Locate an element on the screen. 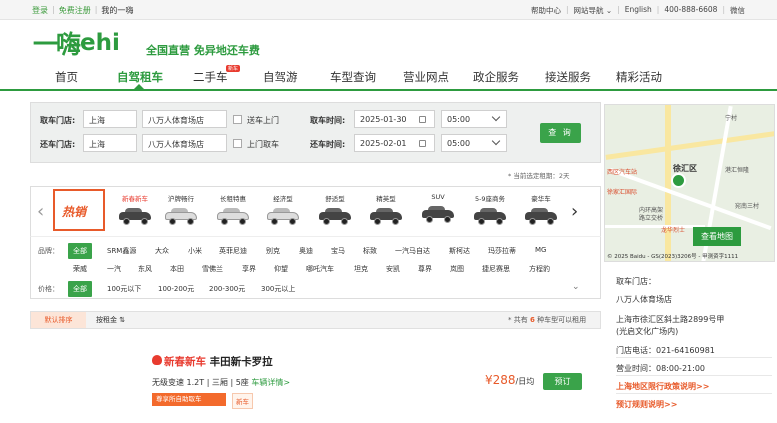 This screenshot has height=423, width=777. car-title: 新春新车 丰田新卡罗拉 is located at coordinates (212, 361).